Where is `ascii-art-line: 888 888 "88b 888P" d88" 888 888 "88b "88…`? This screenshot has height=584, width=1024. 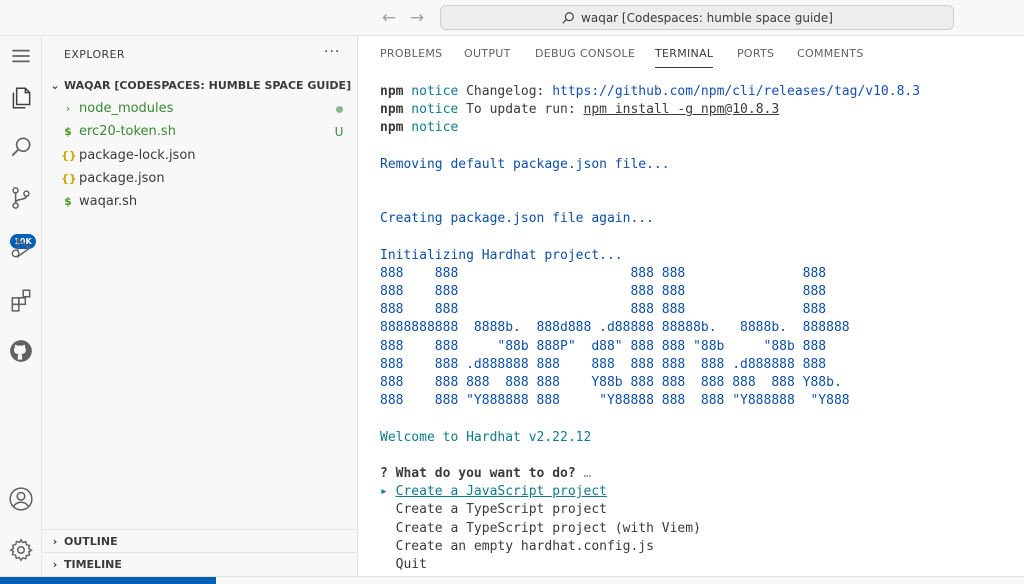 ascii-art-line: 888 888 "88b 888P" d88" 888 888 "88b "88… is located at coordinates (603, 346).